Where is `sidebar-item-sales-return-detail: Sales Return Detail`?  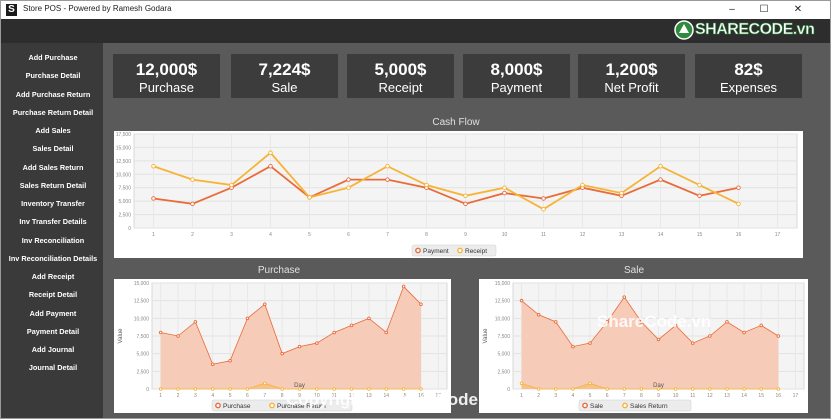
sidebar-item-sales-return-detail: Sales Return Detail is located at coordinates (53, 186).